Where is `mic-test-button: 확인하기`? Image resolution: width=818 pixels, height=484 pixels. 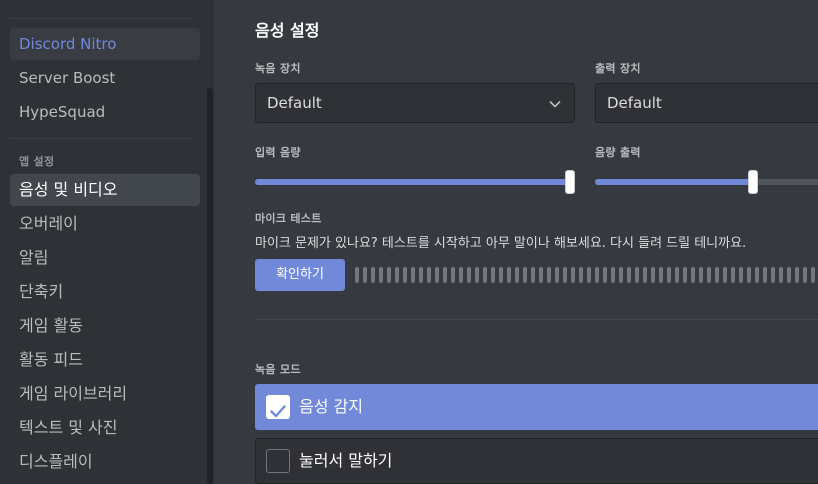 mic-test-button: 확인하기 is located at coordinates (300, 275).